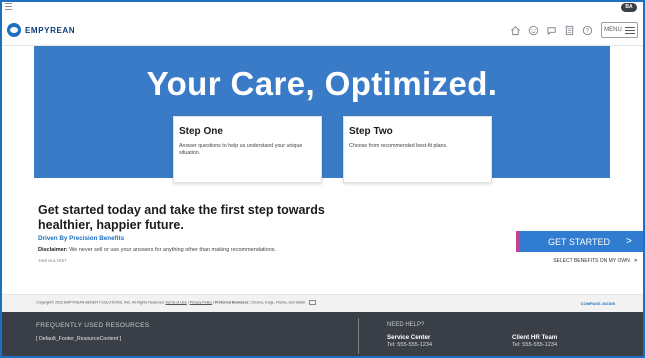 The image size is (645, 358). What do you see at coordinates (358, 336) in the screenshot?
I see `footer-divider` at bounding box center [358, 336].